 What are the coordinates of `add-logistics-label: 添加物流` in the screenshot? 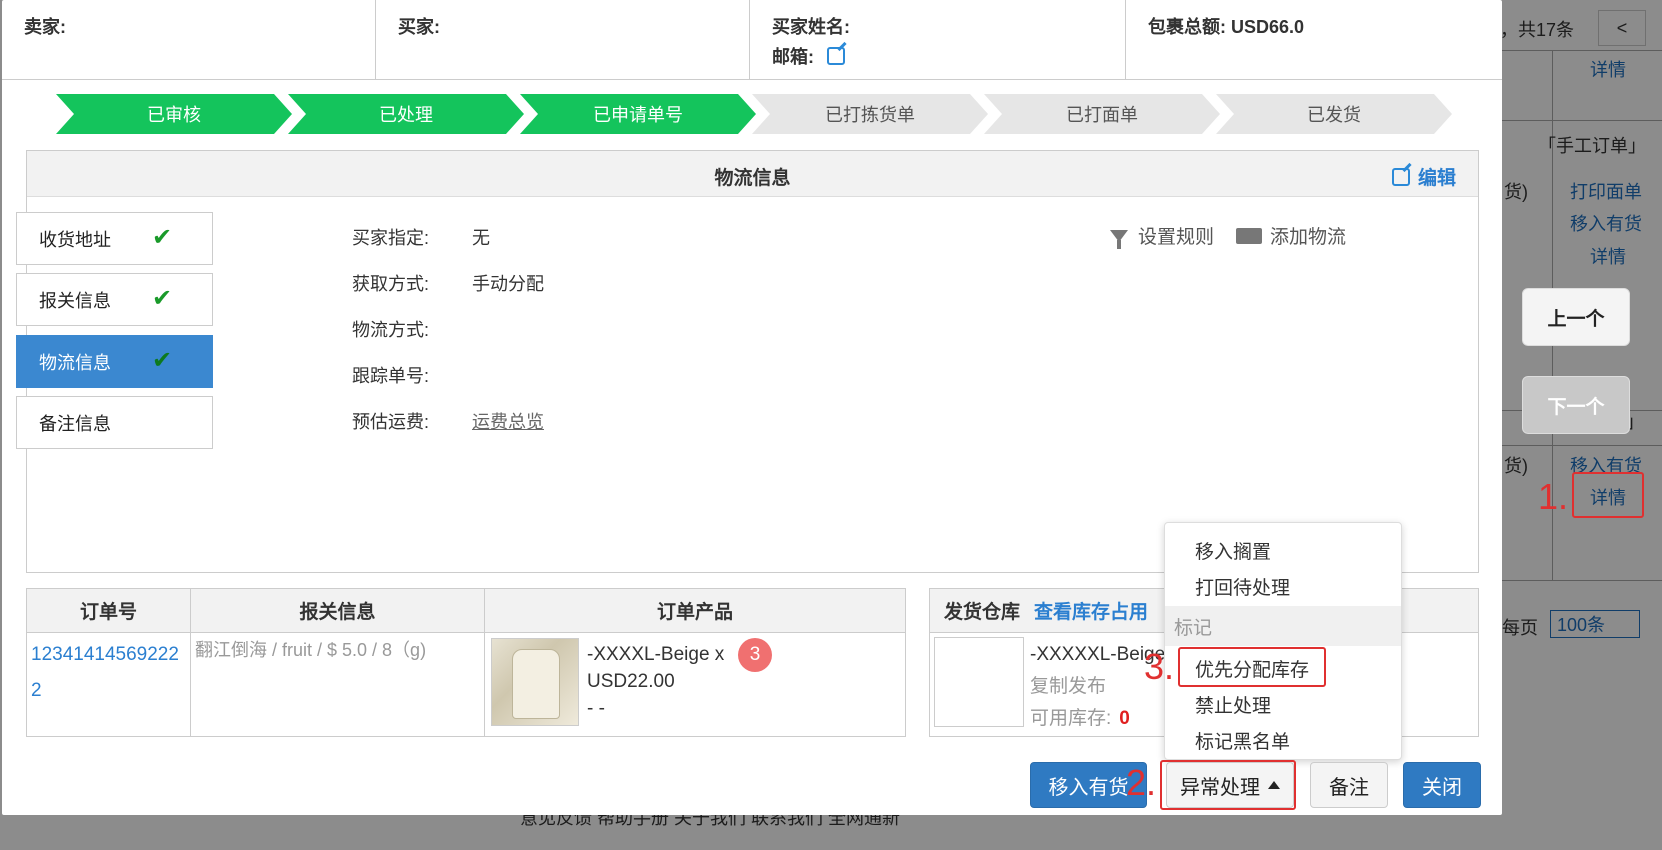 It's located at (1308, 237).